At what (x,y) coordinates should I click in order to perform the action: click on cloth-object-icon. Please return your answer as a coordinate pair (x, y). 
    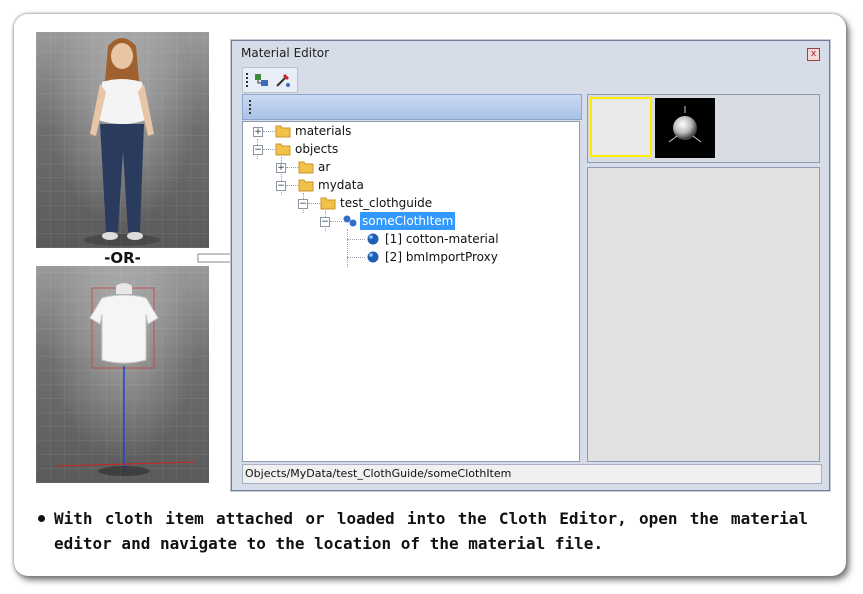
    Looking at the image, I should click on (350, 221).